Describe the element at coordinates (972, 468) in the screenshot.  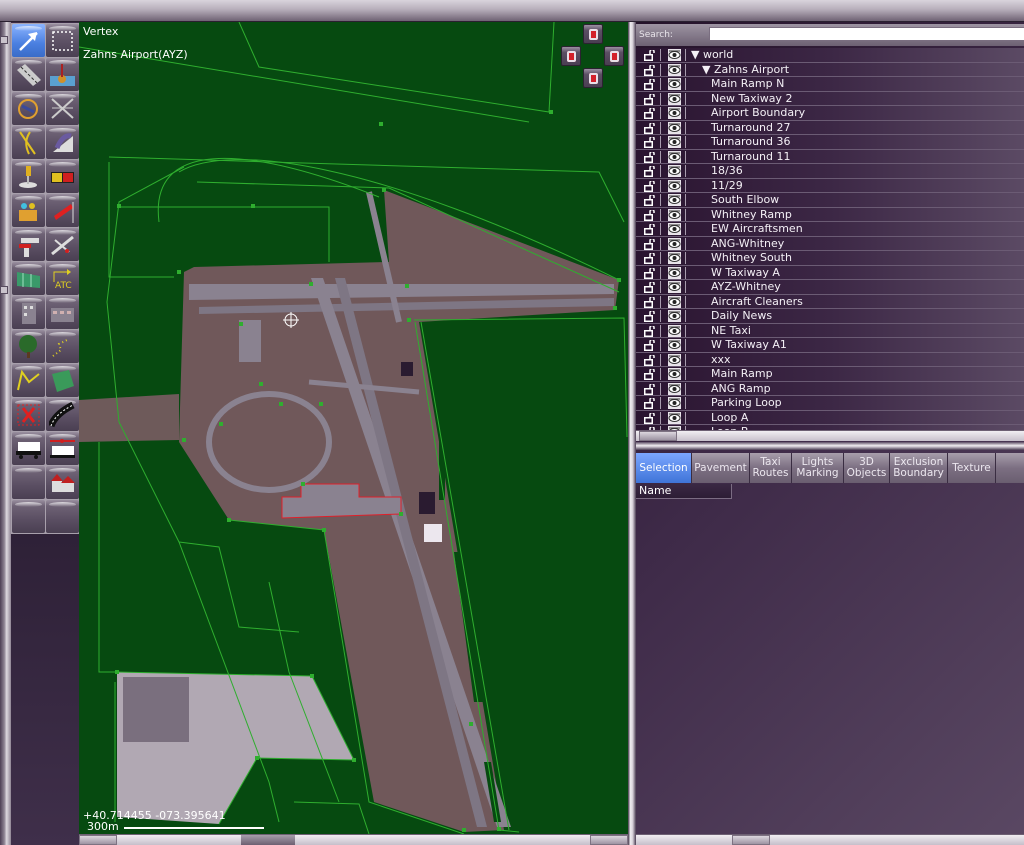
I see `tab-texture: Texture` at that location.